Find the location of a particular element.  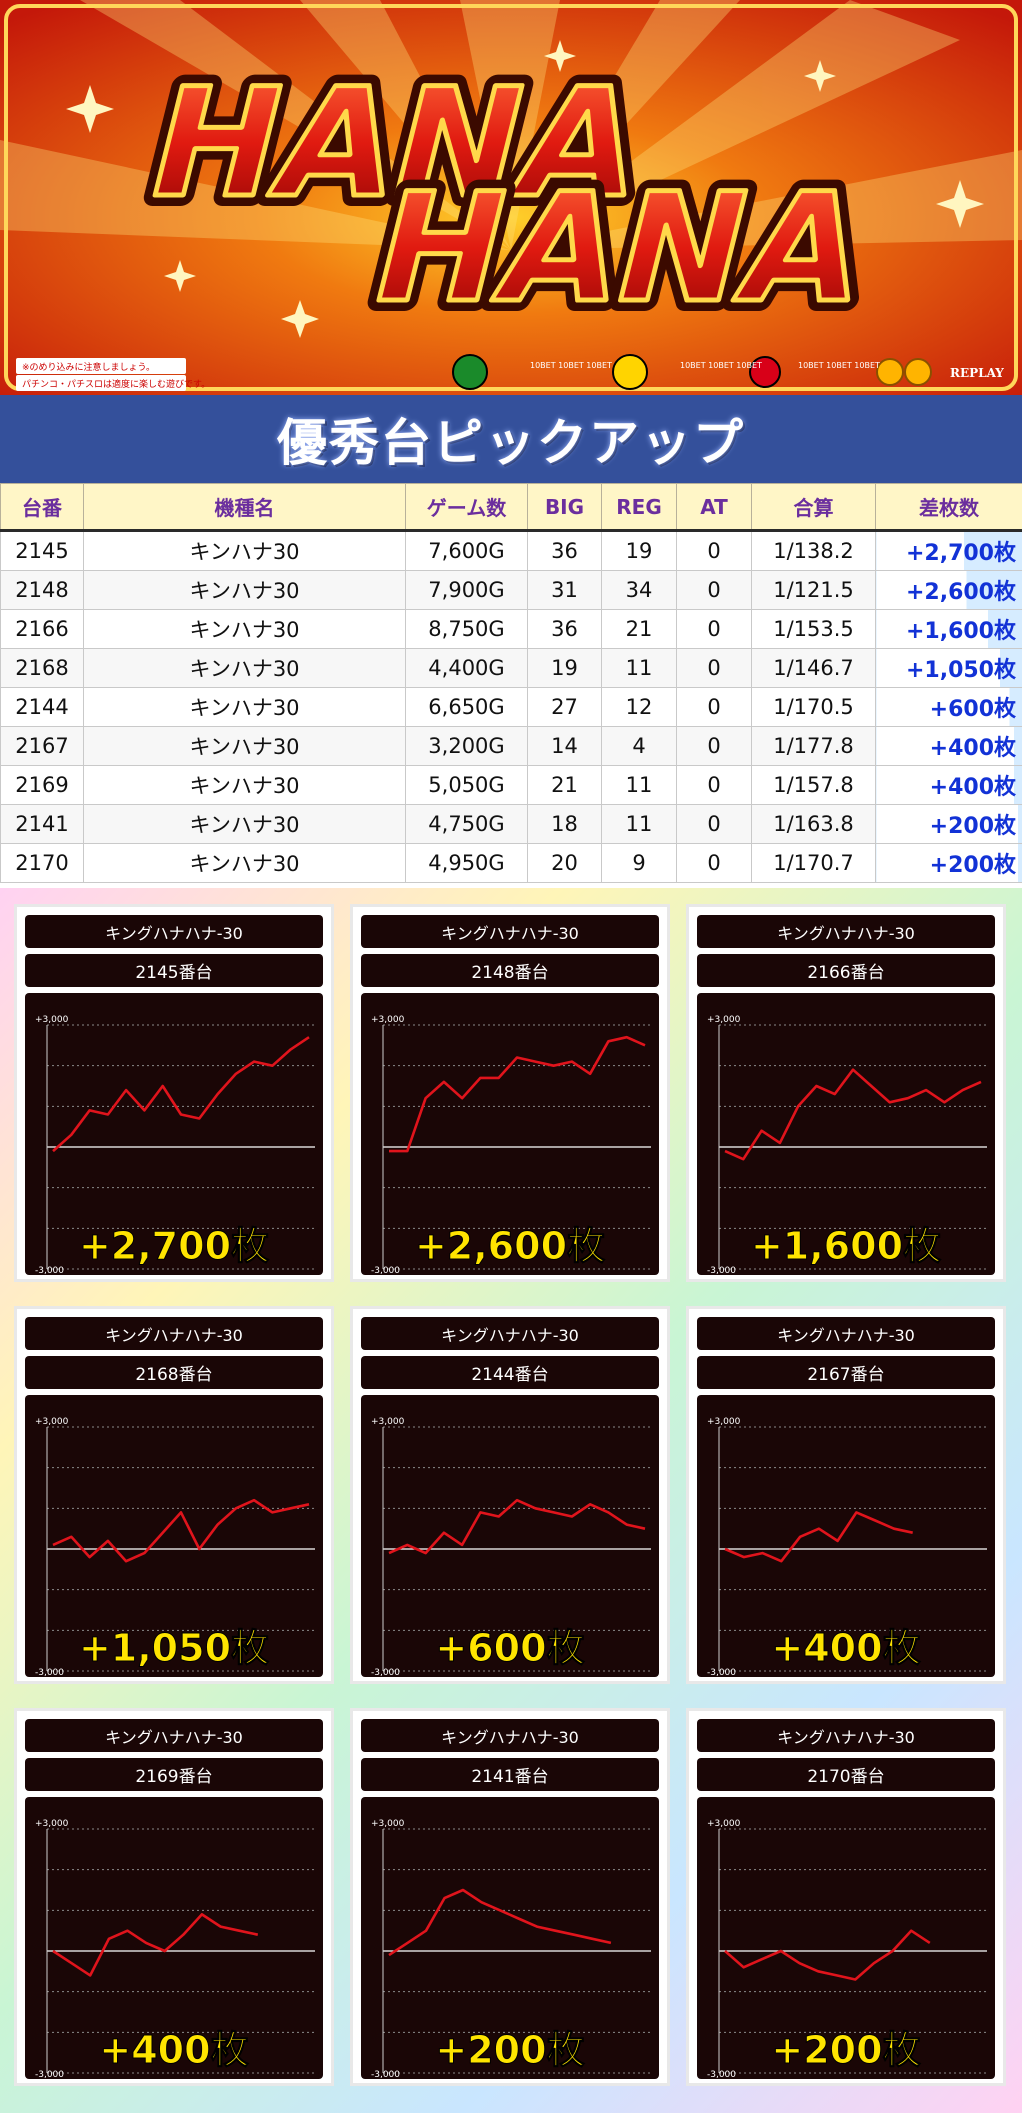

chart-panel: キングハナハナ-30 2144番台 +3,000 -3,000 +600枚 is located at coordinates (510, 1495).